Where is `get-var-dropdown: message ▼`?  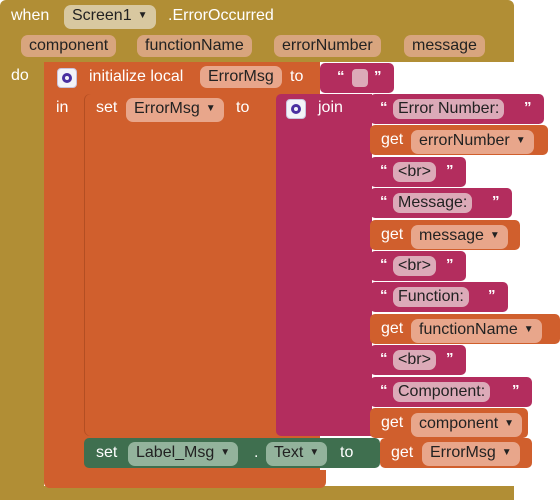 get-var-dropdown: message ▼ is located at coordinates (459, 237).